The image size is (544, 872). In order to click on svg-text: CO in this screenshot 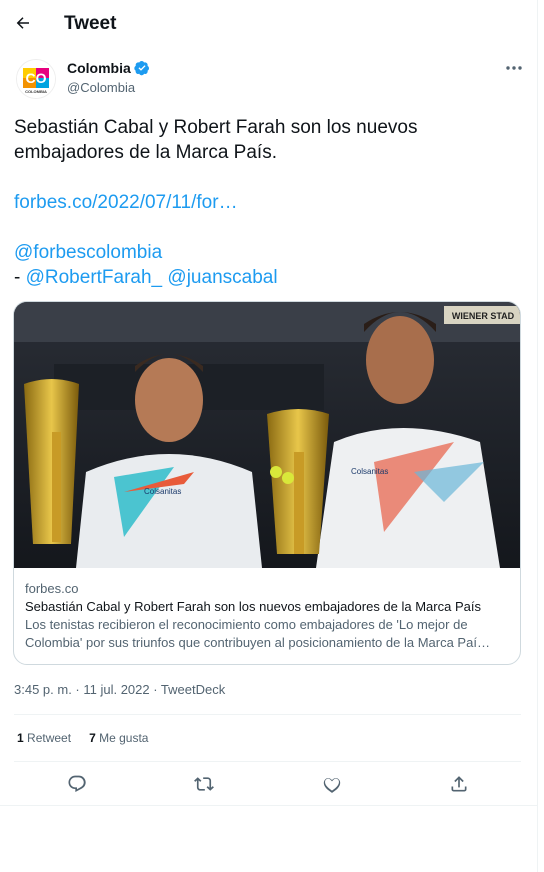, I will do `click(36, 78)`.